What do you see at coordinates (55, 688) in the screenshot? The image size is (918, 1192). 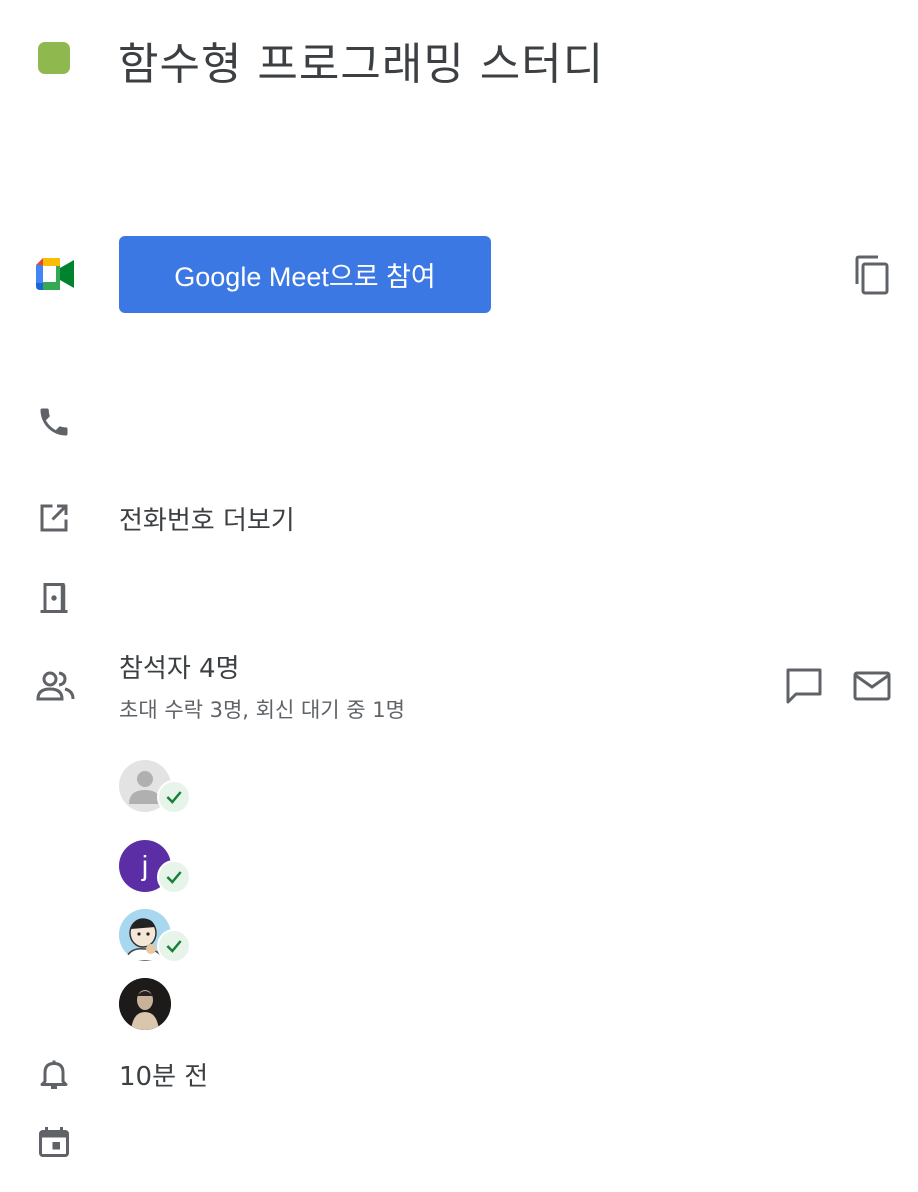 I see `people-icon` at bounding box center [55, 688].